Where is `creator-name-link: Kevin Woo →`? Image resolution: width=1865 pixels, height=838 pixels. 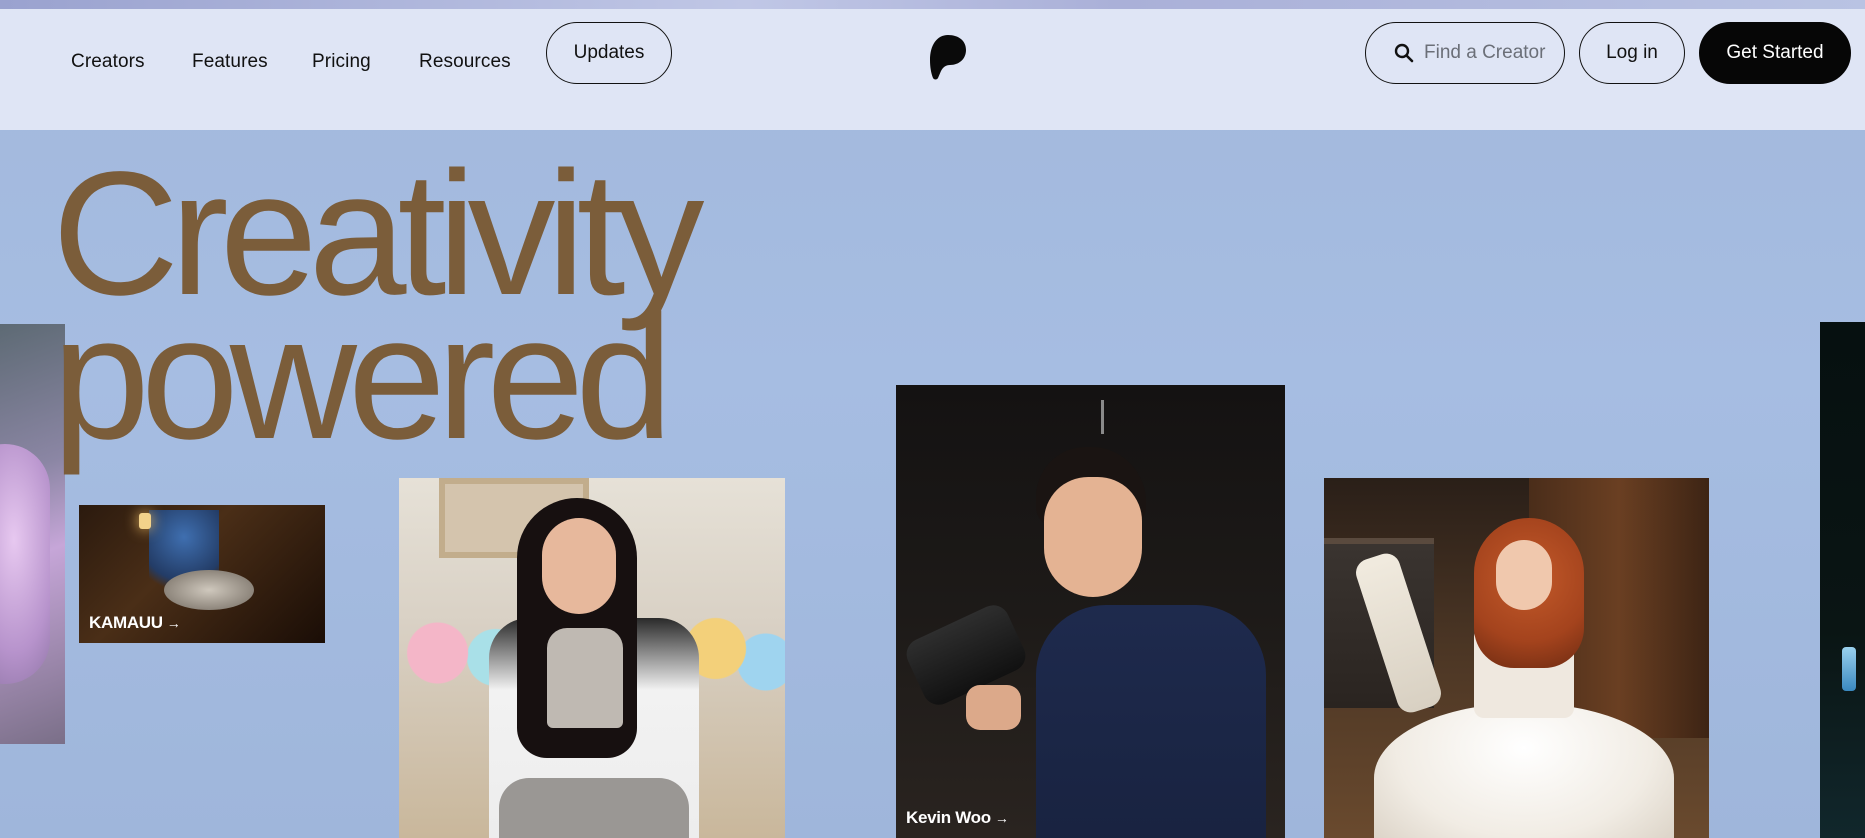
creator-name-link: Kevin Woo → is located at coordinates (957, 818).